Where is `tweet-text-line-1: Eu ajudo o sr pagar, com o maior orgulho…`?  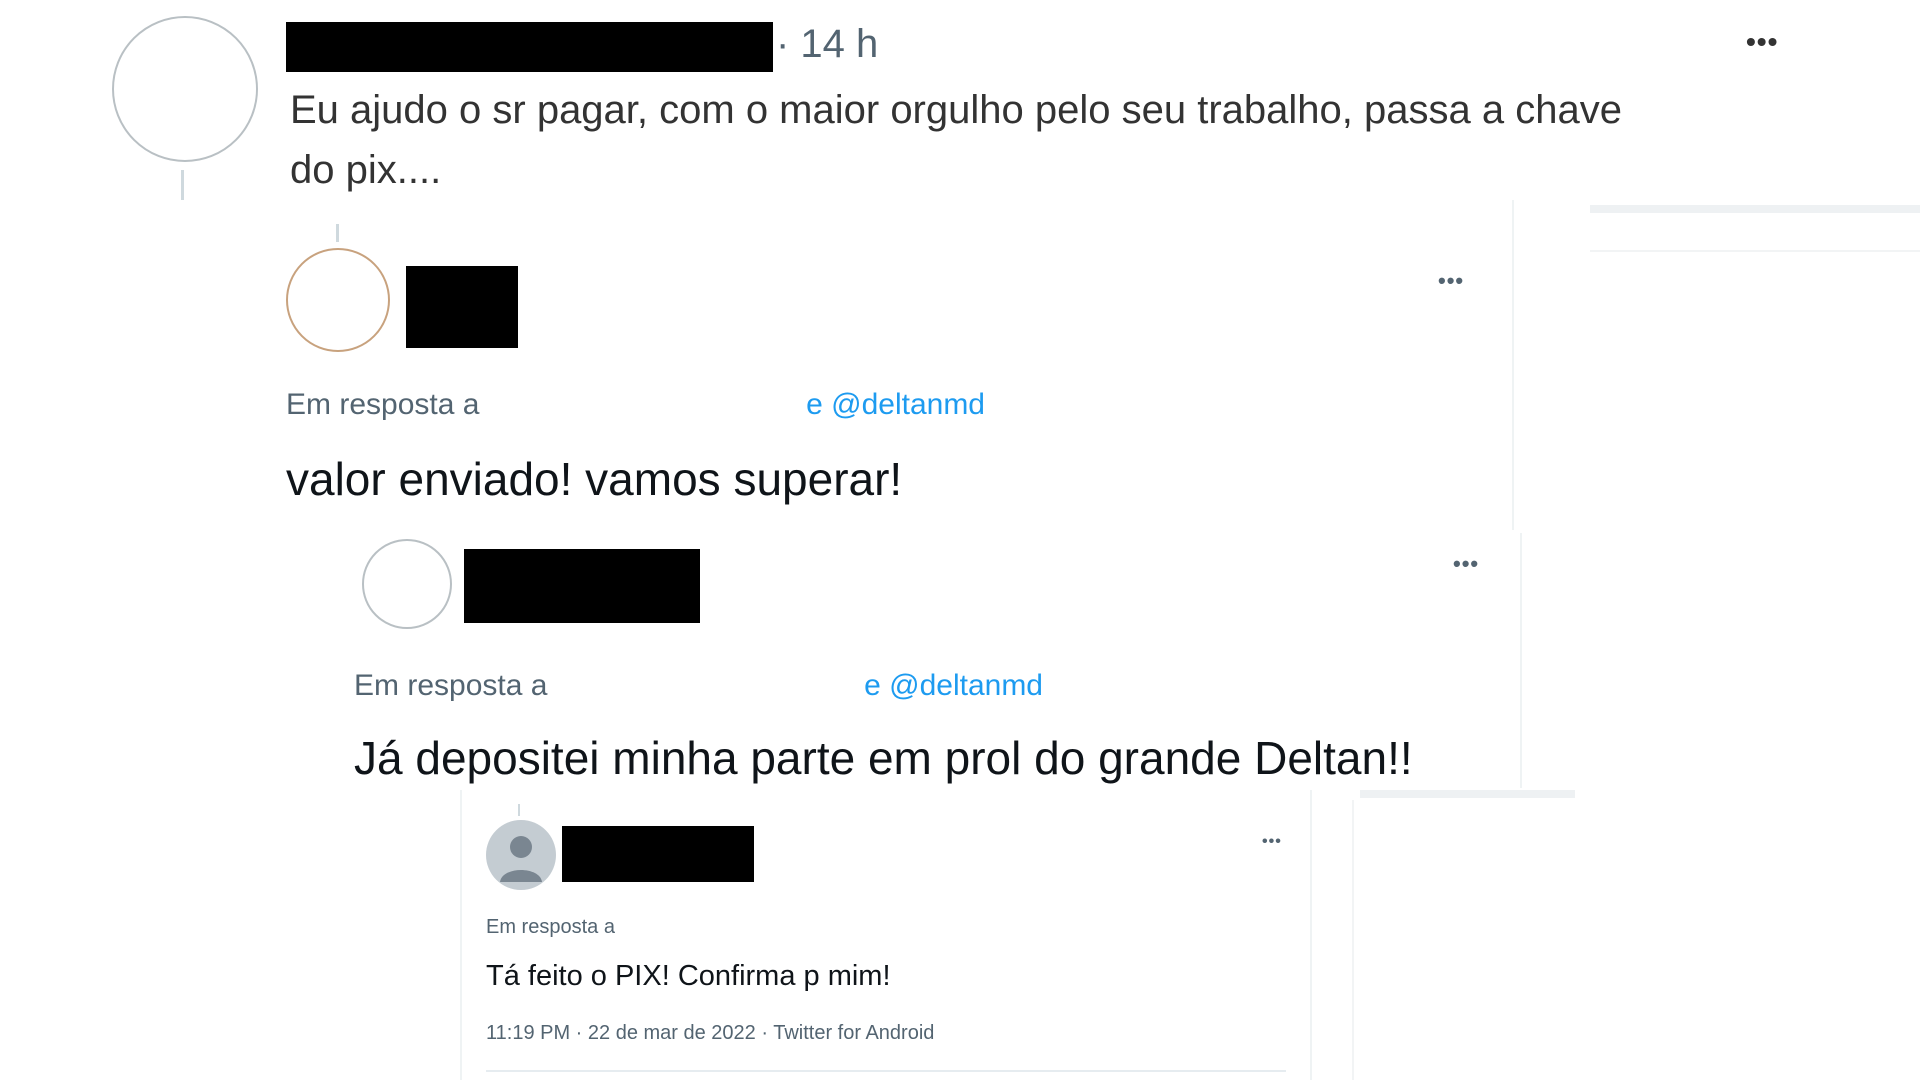
tweet-text-line-1: Eu ajudo o sr pagar, com o maior orgulho… is located at coordinates (956, 110).